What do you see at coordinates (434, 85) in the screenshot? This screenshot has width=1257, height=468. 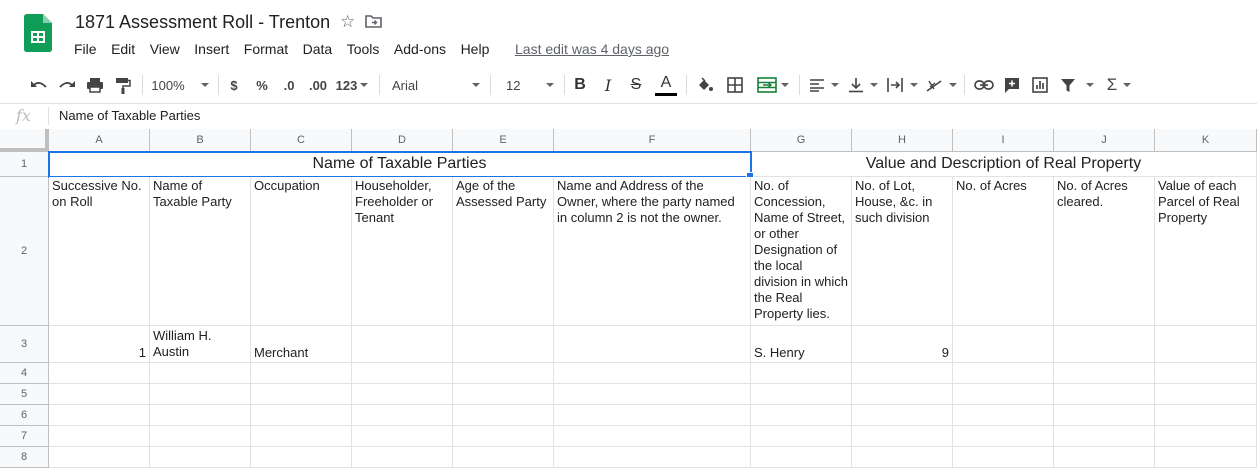 I see `font-select: Arial` at bounding box center [434, 85].